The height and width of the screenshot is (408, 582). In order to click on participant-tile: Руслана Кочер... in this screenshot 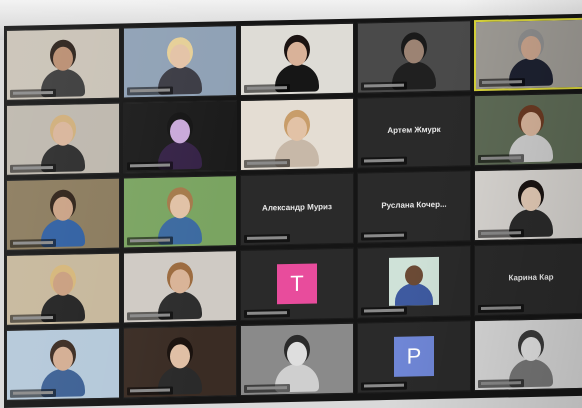, I will do `click(414, 207)`.